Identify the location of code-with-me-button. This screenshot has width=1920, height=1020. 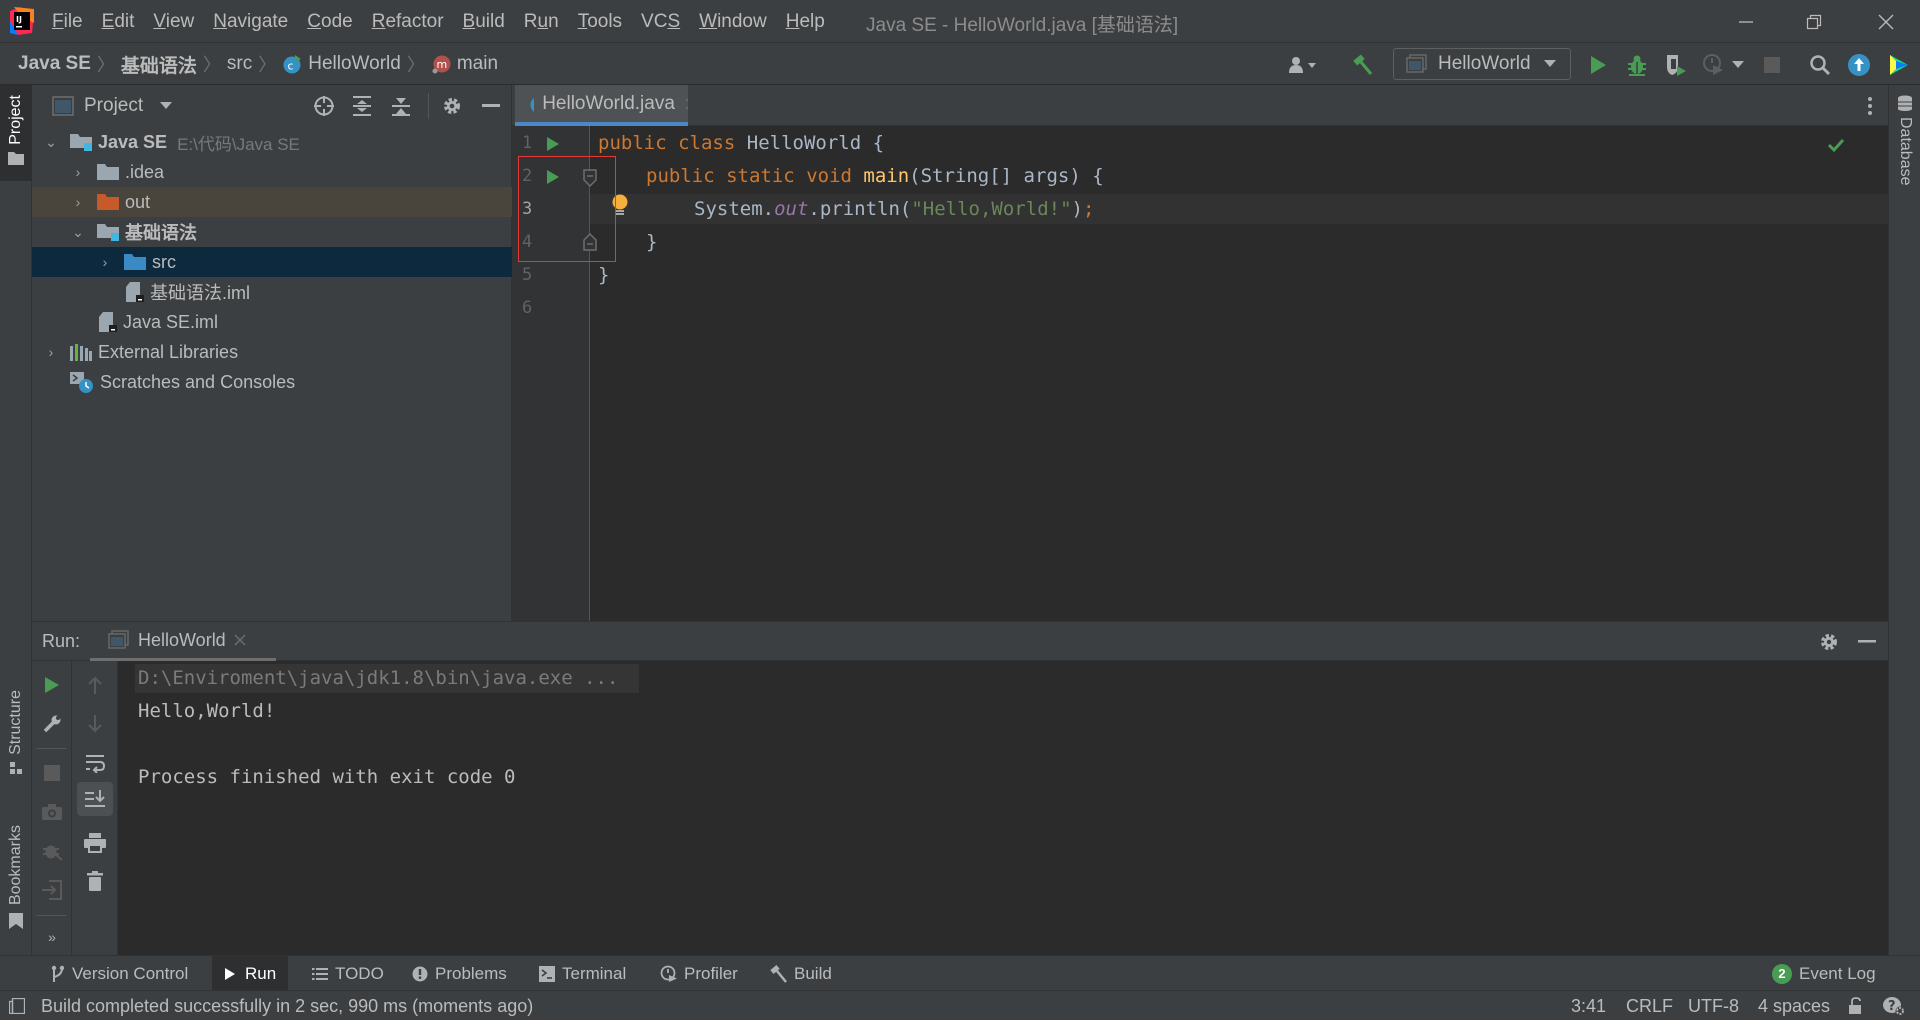
(1898, 65).